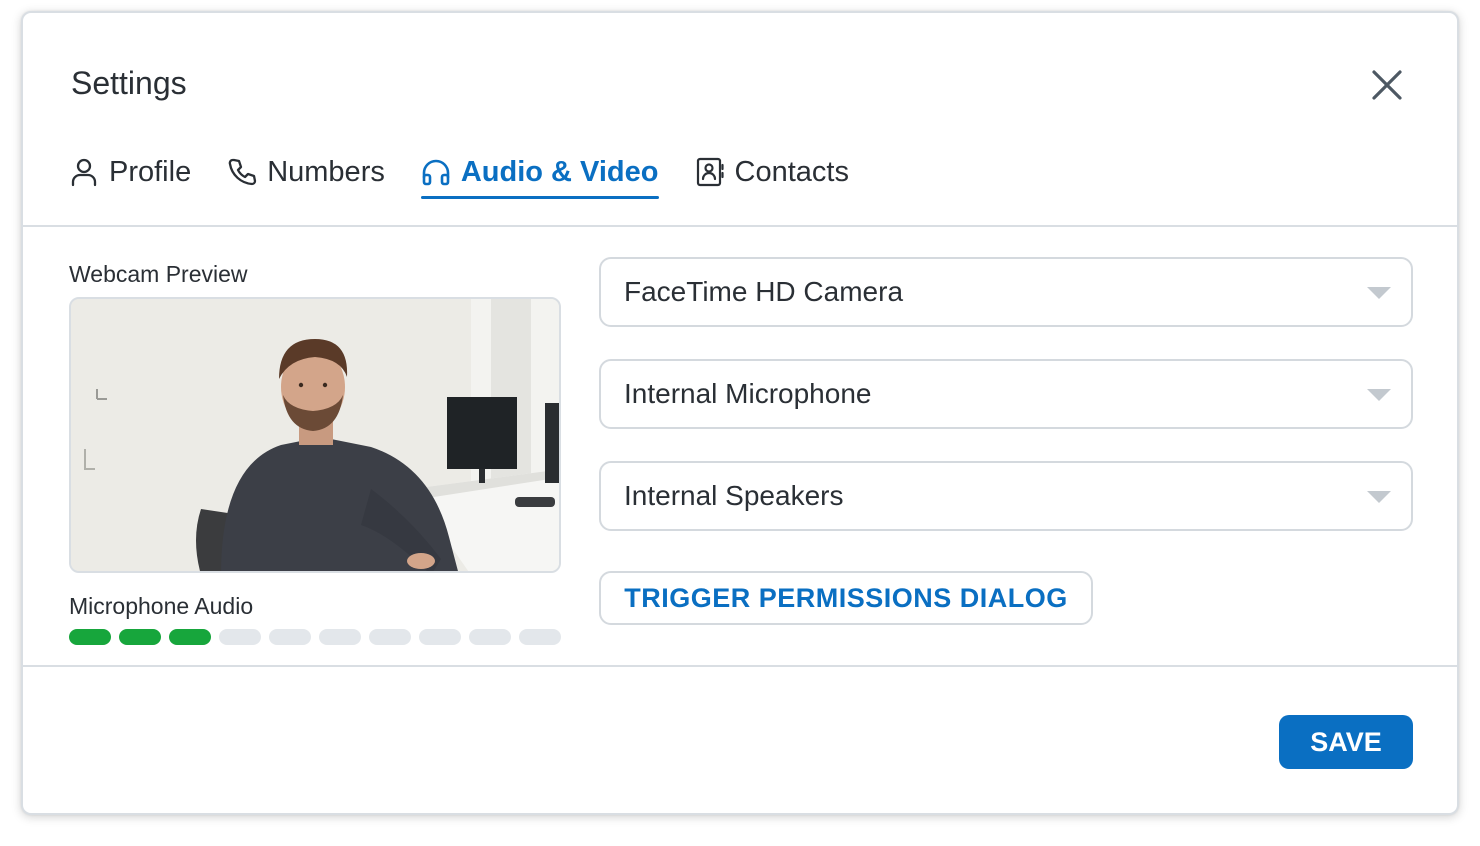 This screenshot has height=846, width=1480. What do you see at coordinates (150, 171) in the screenshot?
I see `tab-profile-label: Profile` at bounding box center [150, 171].